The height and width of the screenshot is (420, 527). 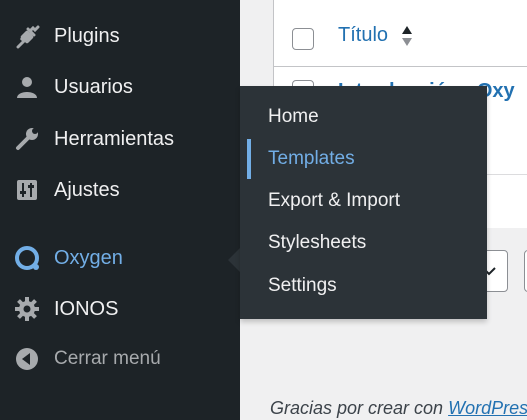 What do you see at coordinates (107, 358) in the screenshot?
I see `sidebar-item-label: Cerrar menú` at bounding box center [107, 358].